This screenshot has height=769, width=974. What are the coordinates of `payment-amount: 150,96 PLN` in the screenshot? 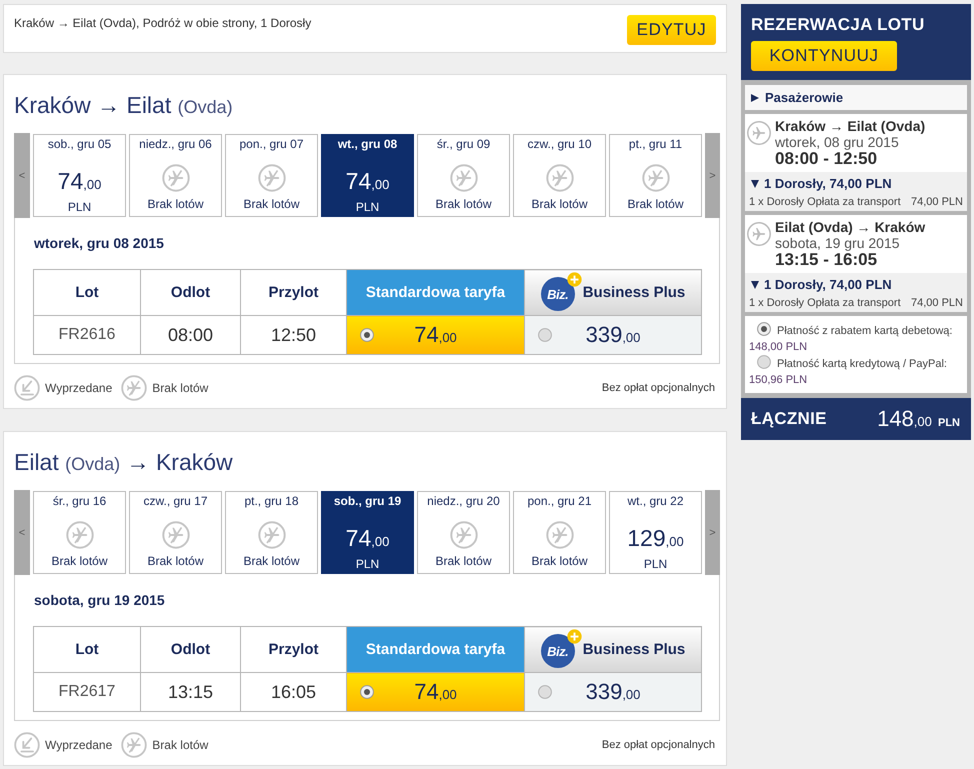 It's located at (778, 380).